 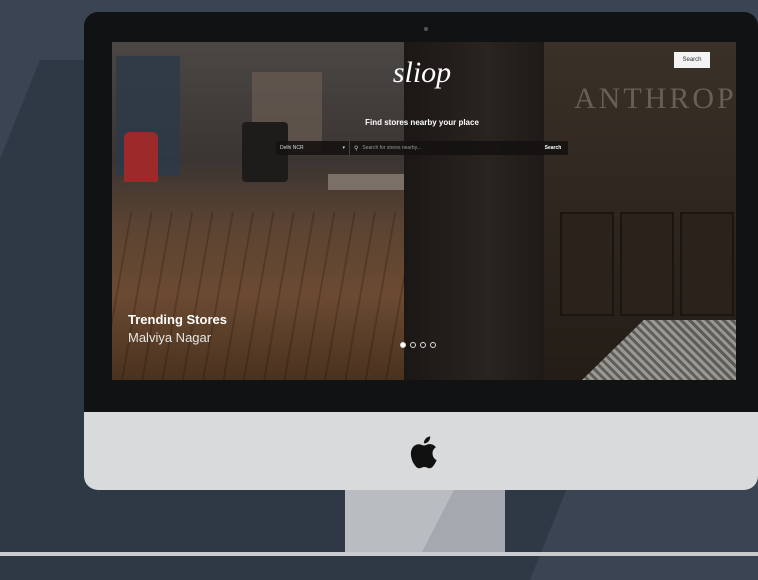 What do you see at coordinates (262, 296) in the screenshot?
I see `wood-floor` at bounding box center [262, 296].